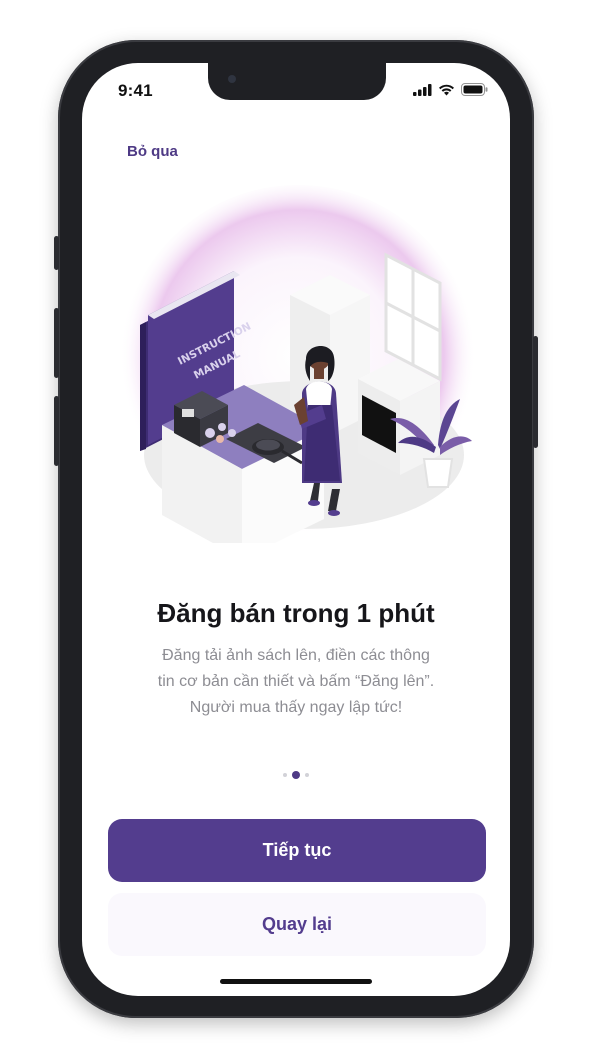 This screenshot has height=1051, width=591. I want to click on mute-switch, so click(56, 253).